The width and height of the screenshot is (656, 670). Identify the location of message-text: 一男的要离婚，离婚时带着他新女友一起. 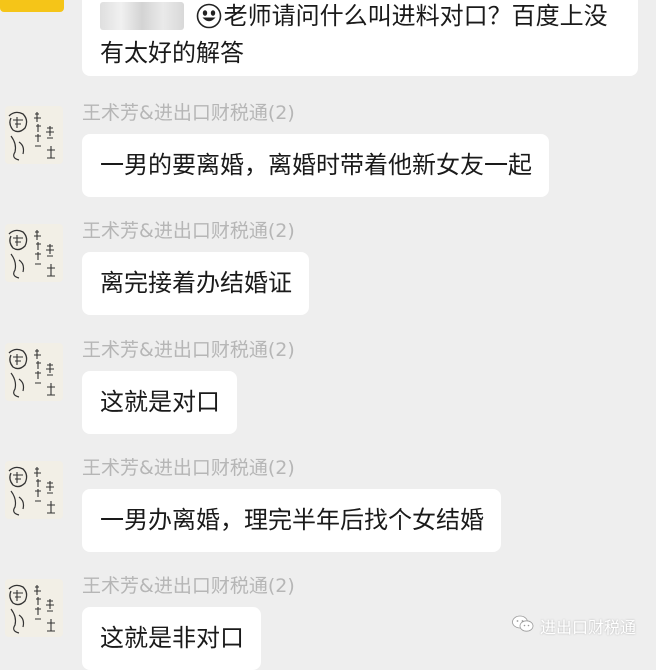
(316, 165).